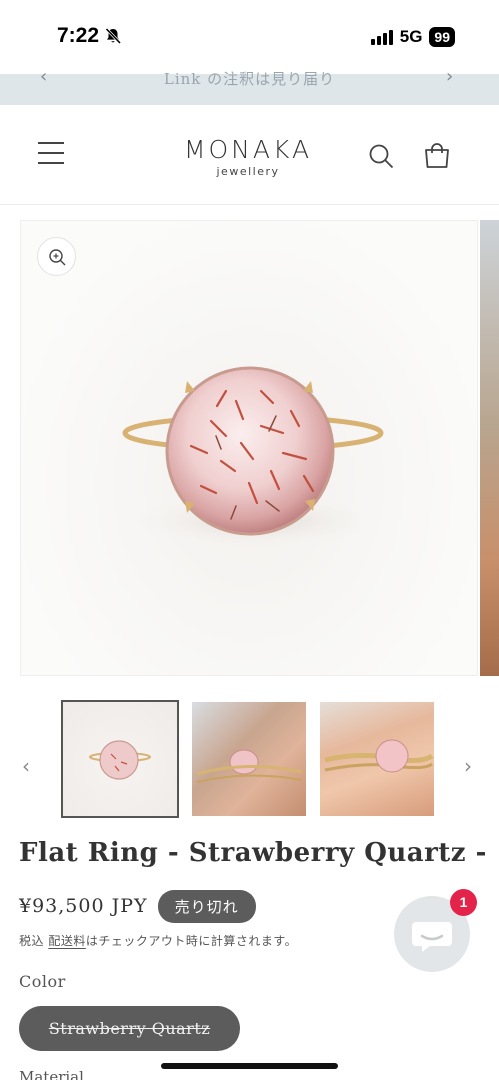 Image resolution: width=499 pixels, height=1080 pixels. I want to click on color-label: Color, so click(42, 981).